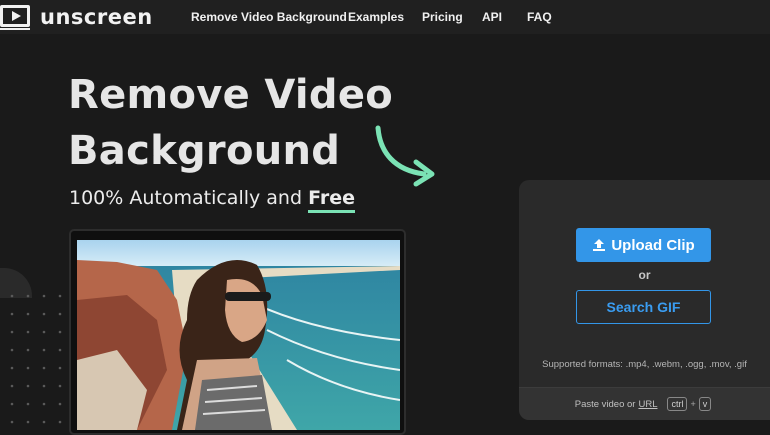  I want to click on hero-title-line2: Background, so click(204, 151).